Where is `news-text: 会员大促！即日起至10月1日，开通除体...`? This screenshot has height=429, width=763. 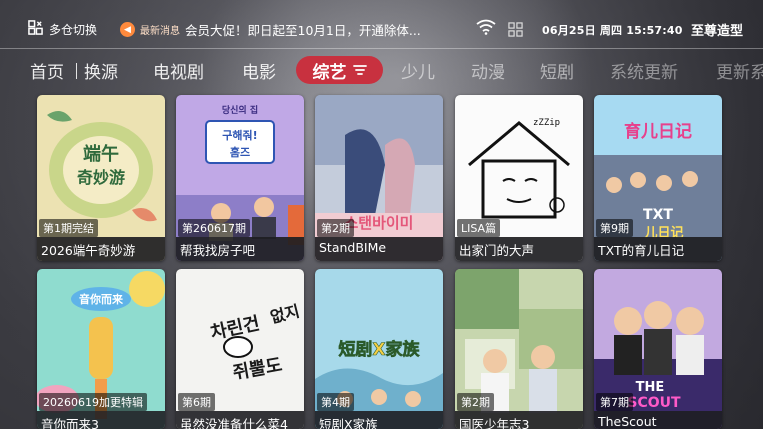
news-text: 会员大促！即日起至10月1日，开通除体... is located at coordinates (303, 30).